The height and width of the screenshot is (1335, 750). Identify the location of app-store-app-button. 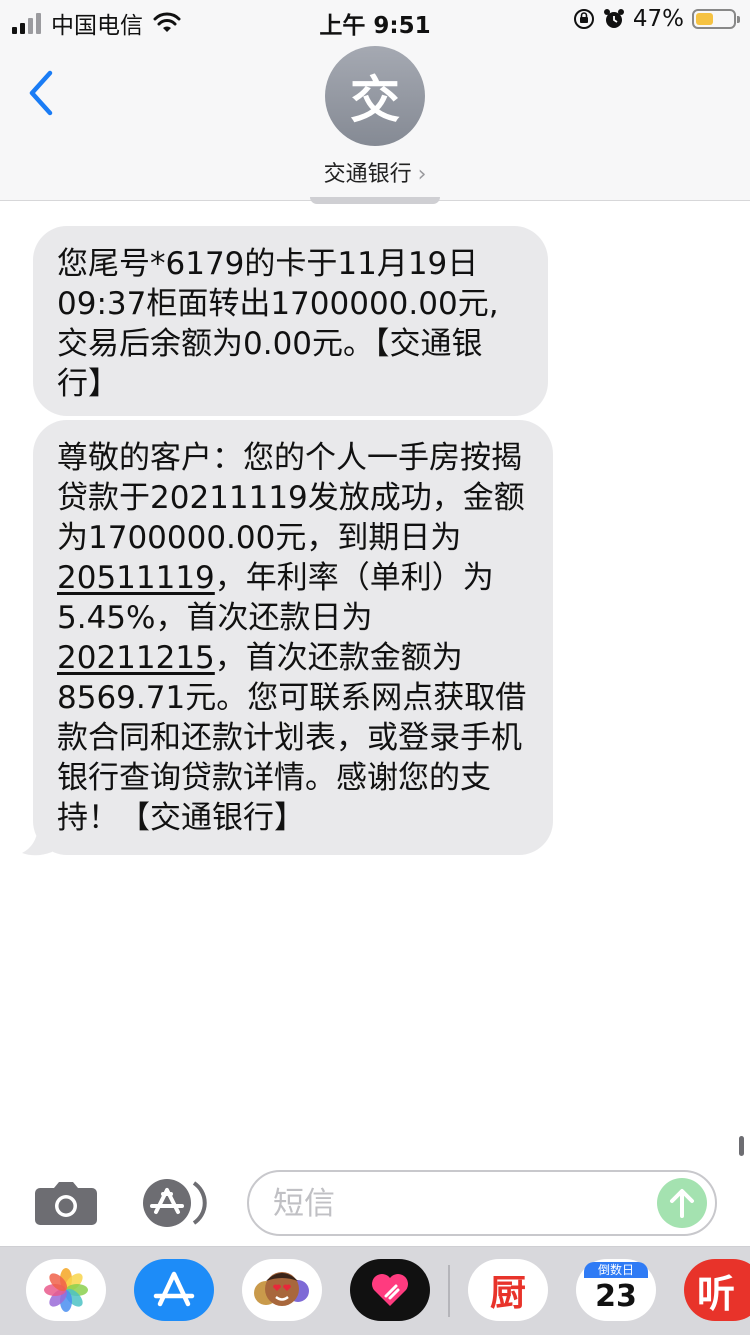
(174, 1290).